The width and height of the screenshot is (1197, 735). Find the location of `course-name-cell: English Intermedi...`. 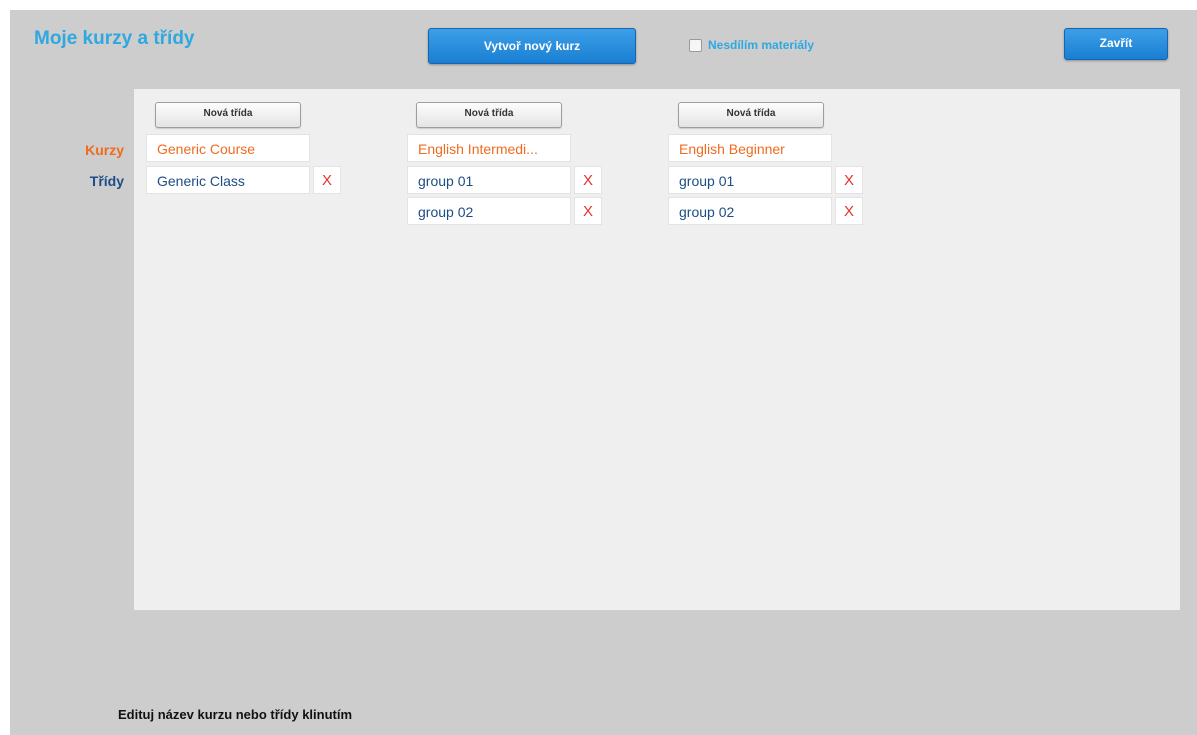

course-name-cell: English Intermedi... is located at coordinates (489, 148).